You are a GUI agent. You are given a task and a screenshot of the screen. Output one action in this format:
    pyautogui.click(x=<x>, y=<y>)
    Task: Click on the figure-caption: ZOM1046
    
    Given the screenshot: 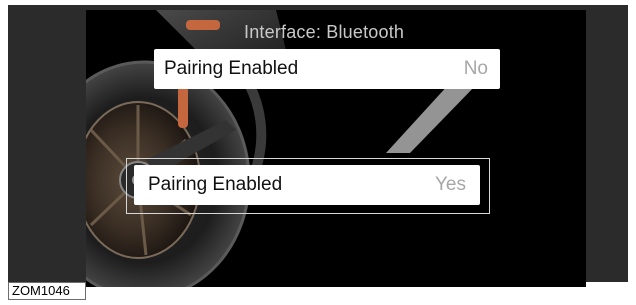 What is the action you would take?
    pyautogui.click(x=47, y=291)
    